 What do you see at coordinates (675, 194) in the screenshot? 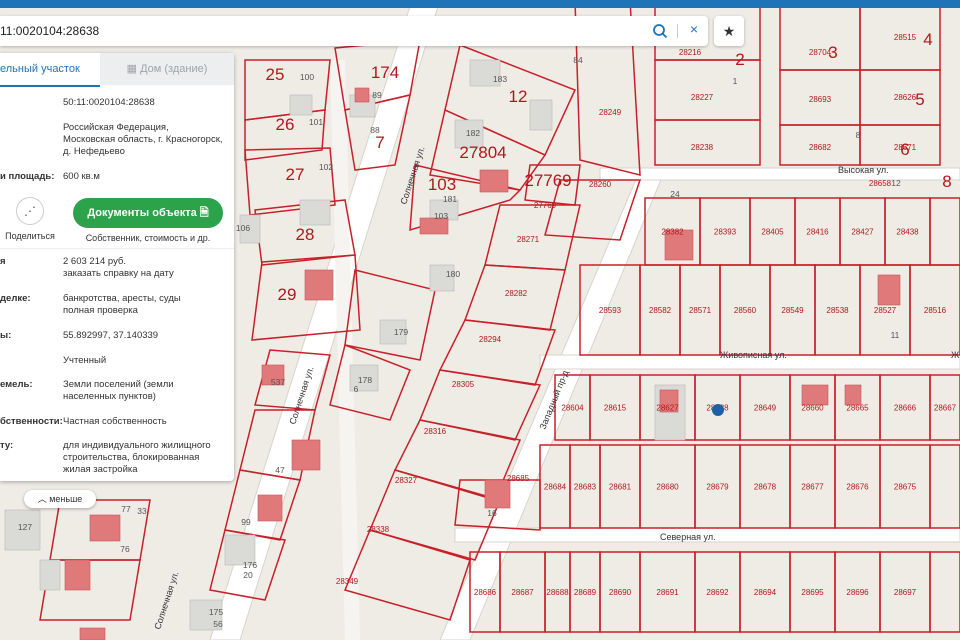
I see `house-number-label: 24` at bounding box center [675, 194].